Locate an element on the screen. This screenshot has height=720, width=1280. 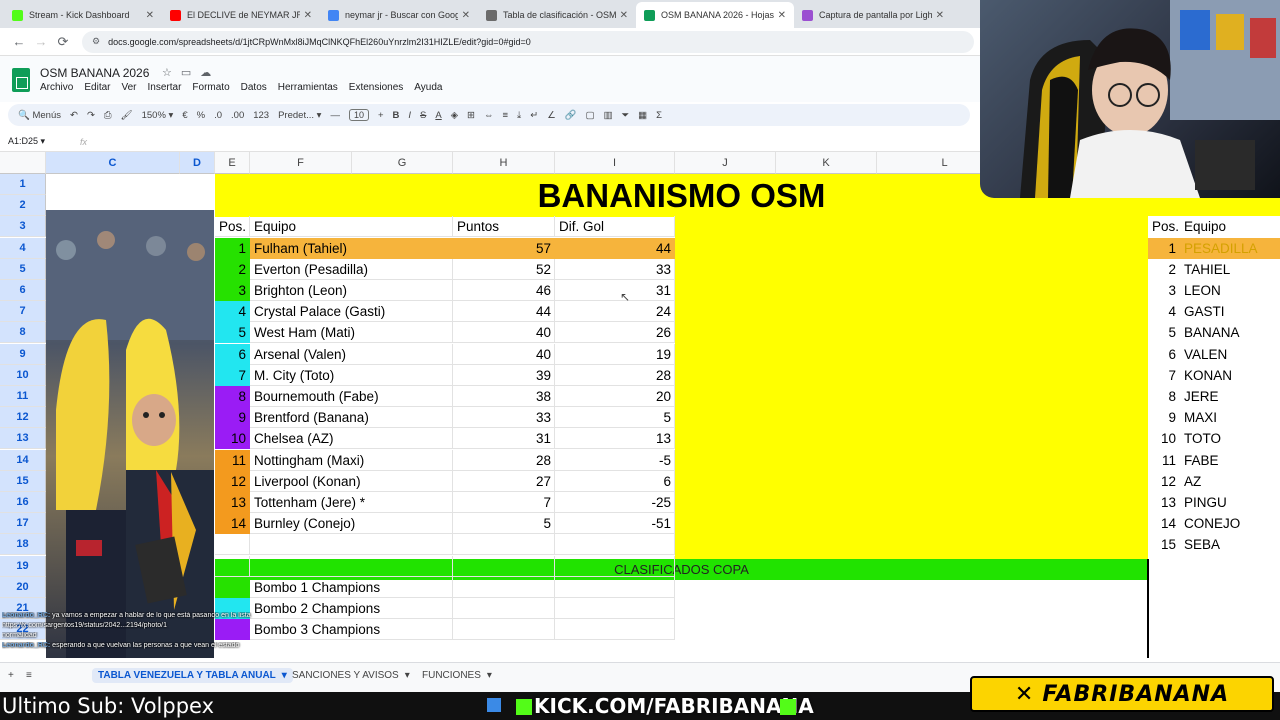
ranking-name: LEON is located at coordinates (1230, 290).